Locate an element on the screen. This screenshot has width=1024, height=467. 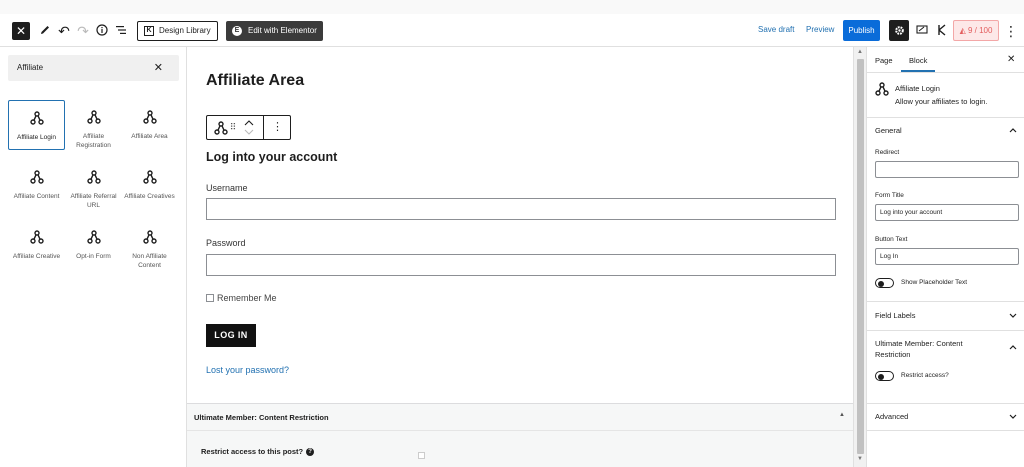
edit-elementor-label: Edit with Elementor is located at coordinates (282, 30).